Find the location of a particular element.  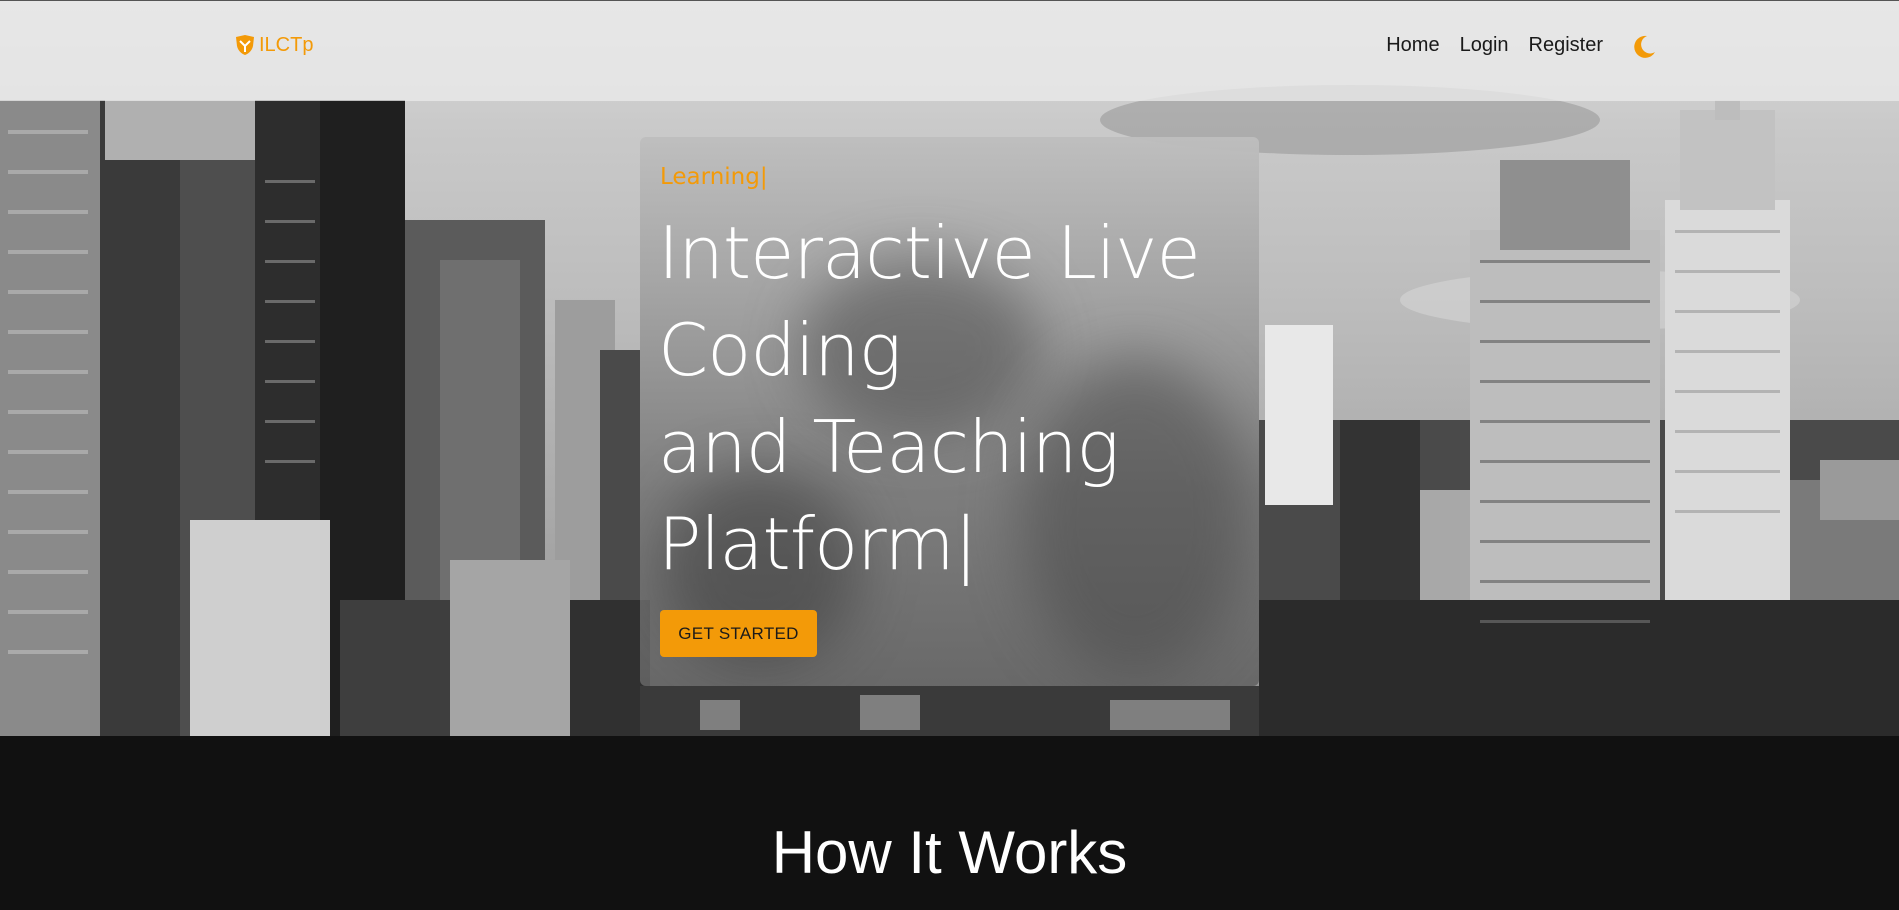

get-started-button: GET STARTED is located at coordinates (738, 633).